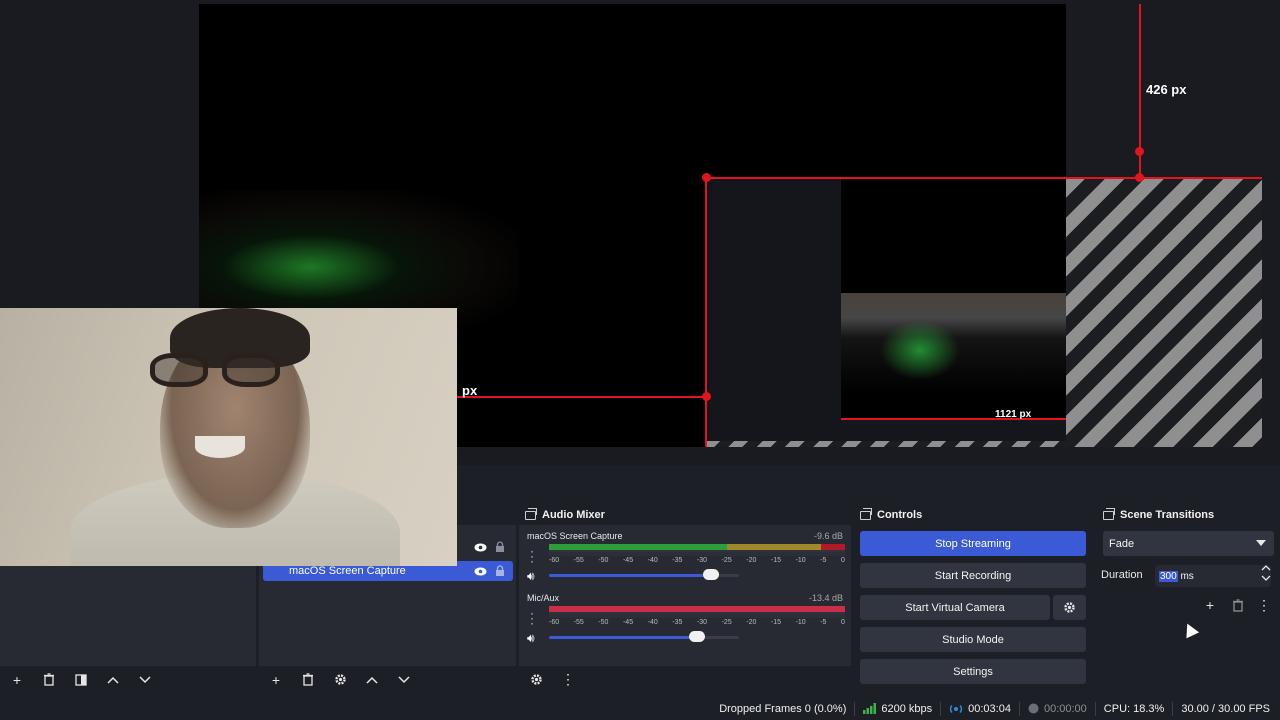 The height and width of the screenshot is (720, 1280). I want to click on webcam-mouth, so click(220, 447).